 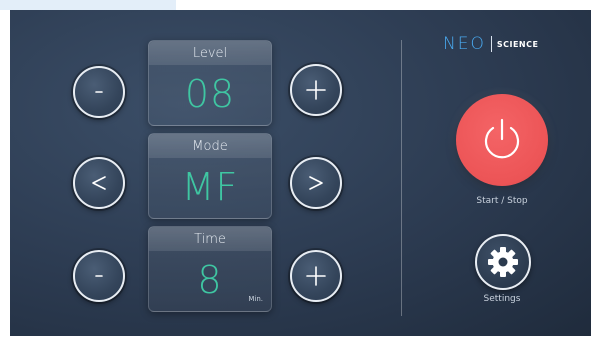 I want to click on level-panel: Level 08, so click(x=210, y=83).